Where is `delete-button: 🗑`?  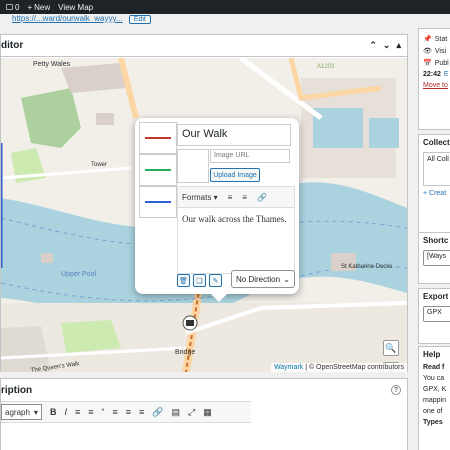 delete-button: 🗑 is located at coordinates (183, 280).